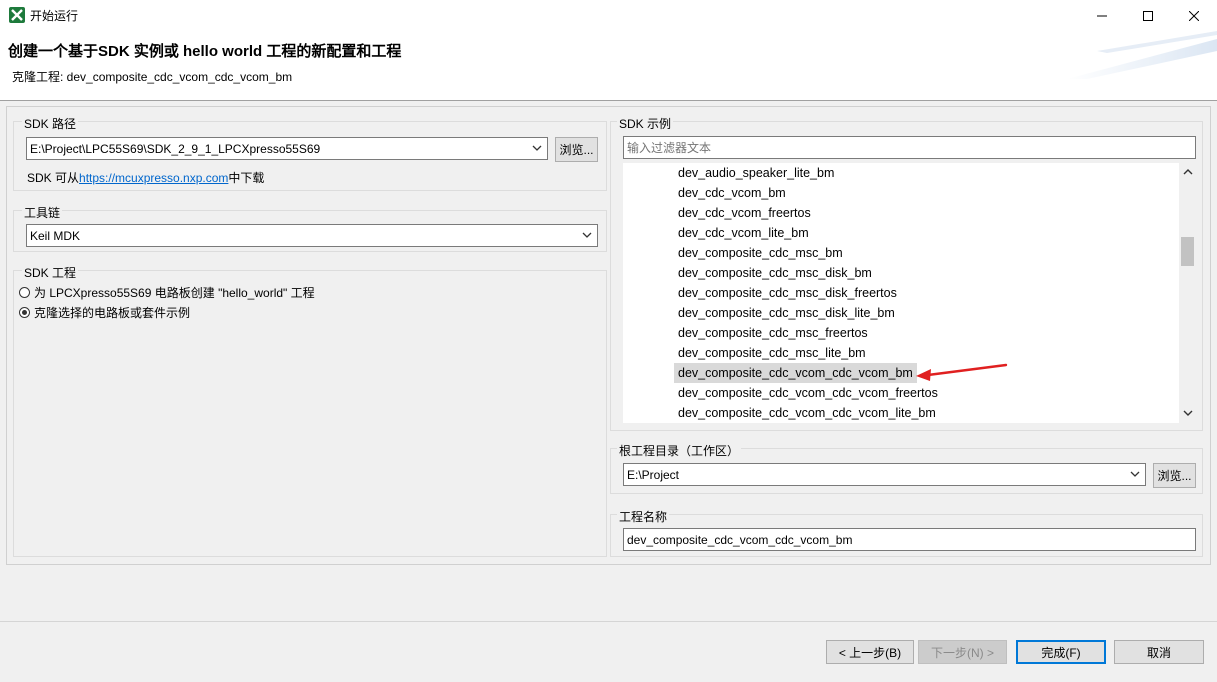 The height and width of the screenshot is (682, 1217). I want to click on project-name-input: dev_composite_cdc_vcom_cdc_vcom_bm, so click(909, 539).